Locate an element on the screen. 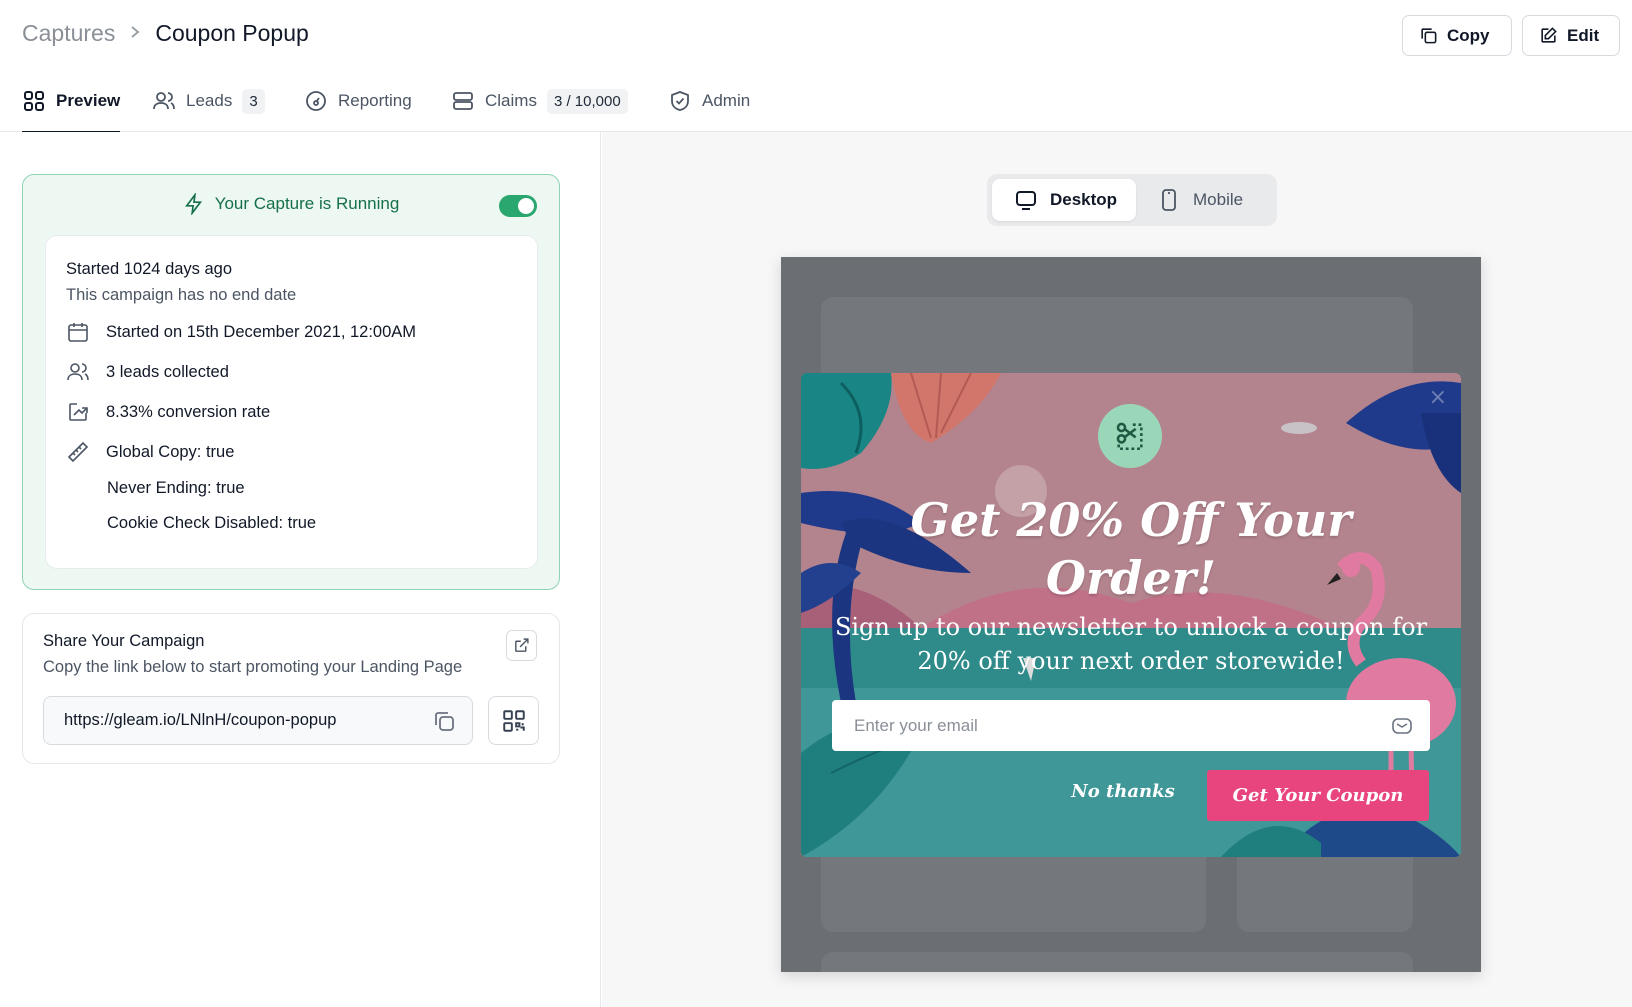 The width and height of the screenshot is (1632, 1007). tab-preview: Preview is located at coordinates (71, 101).